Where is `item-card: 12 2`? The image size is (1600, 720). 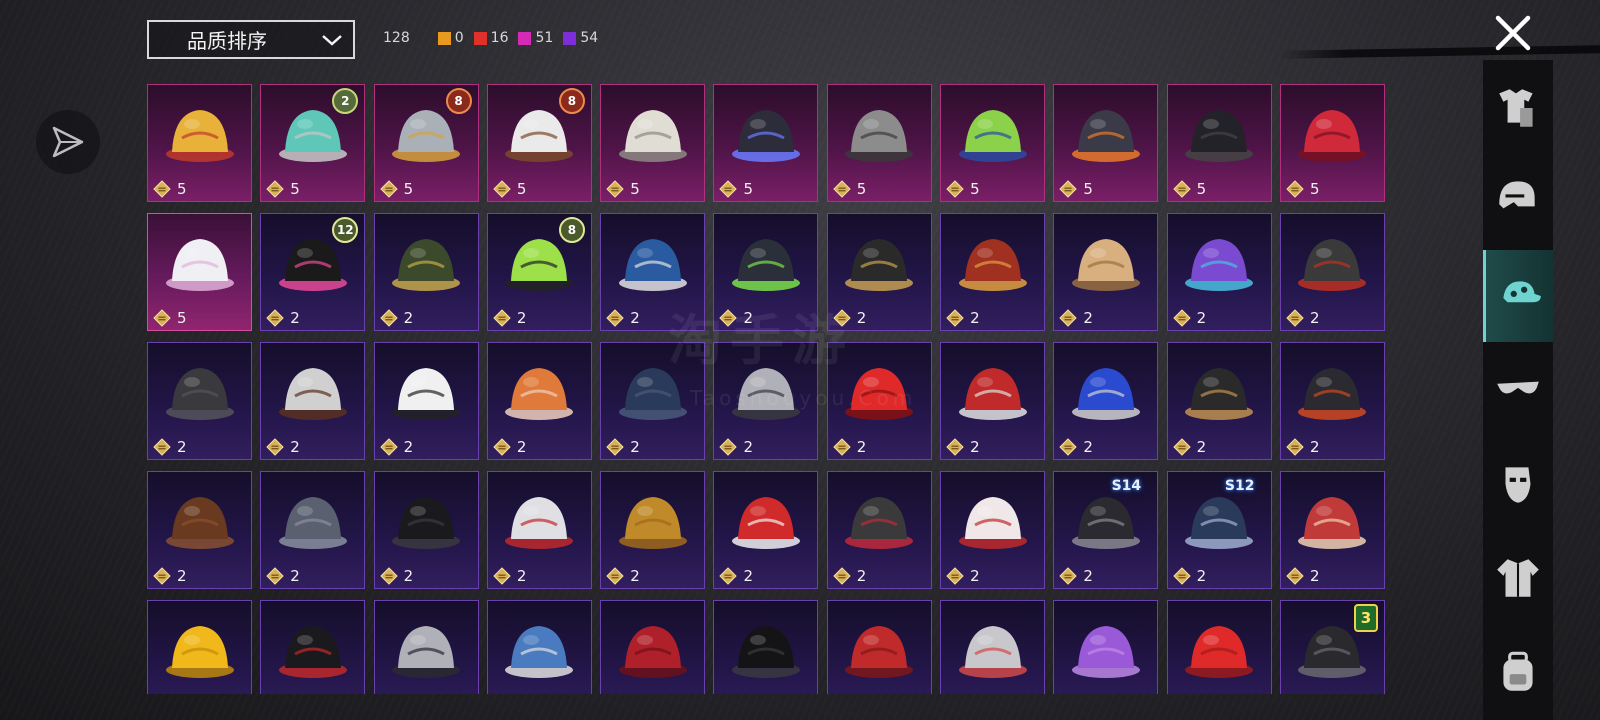
item-card: 12 2 is located at coordinates (313, 272).